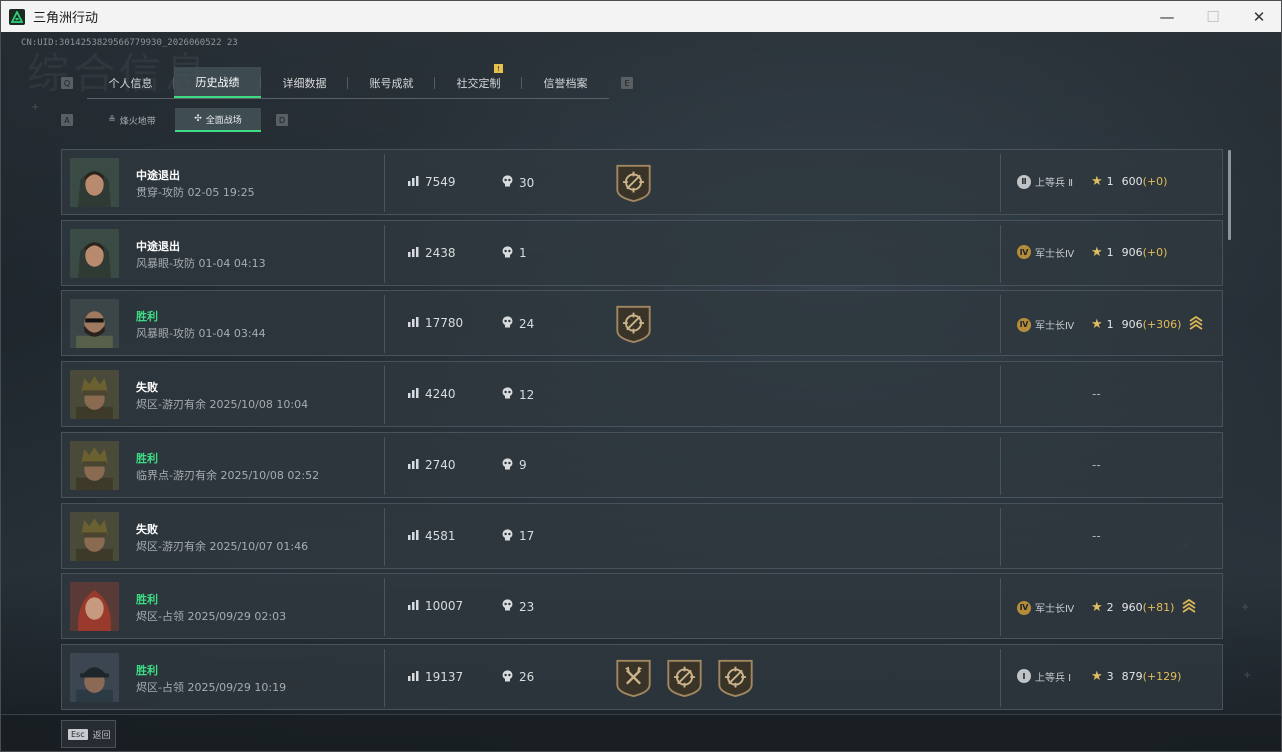 The image size is (1282, 752). Describe the element at coordinates (1162, 325) in the screenshot. I see `rank-delta: (+306)` at that location.